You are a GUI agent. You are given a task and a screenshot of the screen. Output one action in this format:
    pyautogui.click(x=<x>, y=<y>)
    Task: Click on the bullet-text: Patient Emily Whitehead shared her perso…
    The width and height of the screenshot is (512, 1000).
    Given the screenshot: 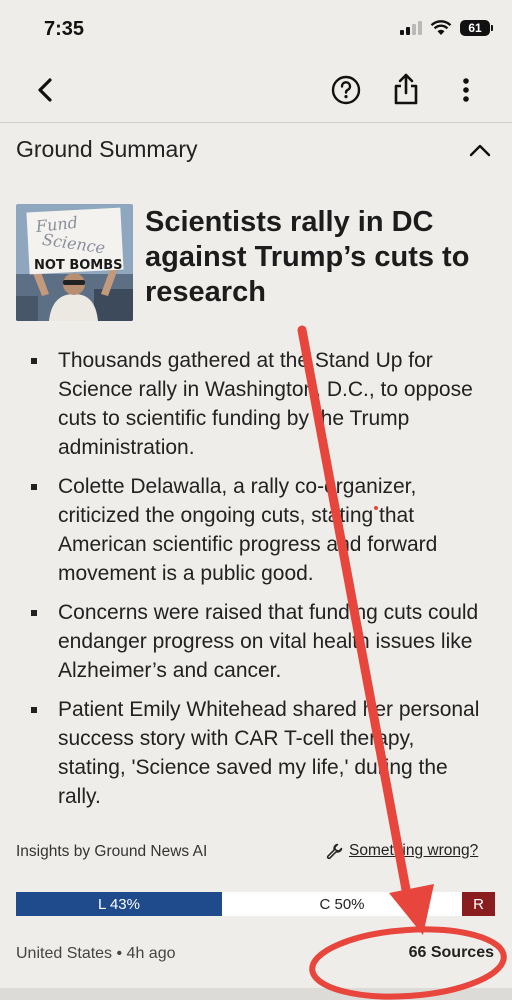 What is the action you would take?
    pyautogui.click(x=269, y=753)
    